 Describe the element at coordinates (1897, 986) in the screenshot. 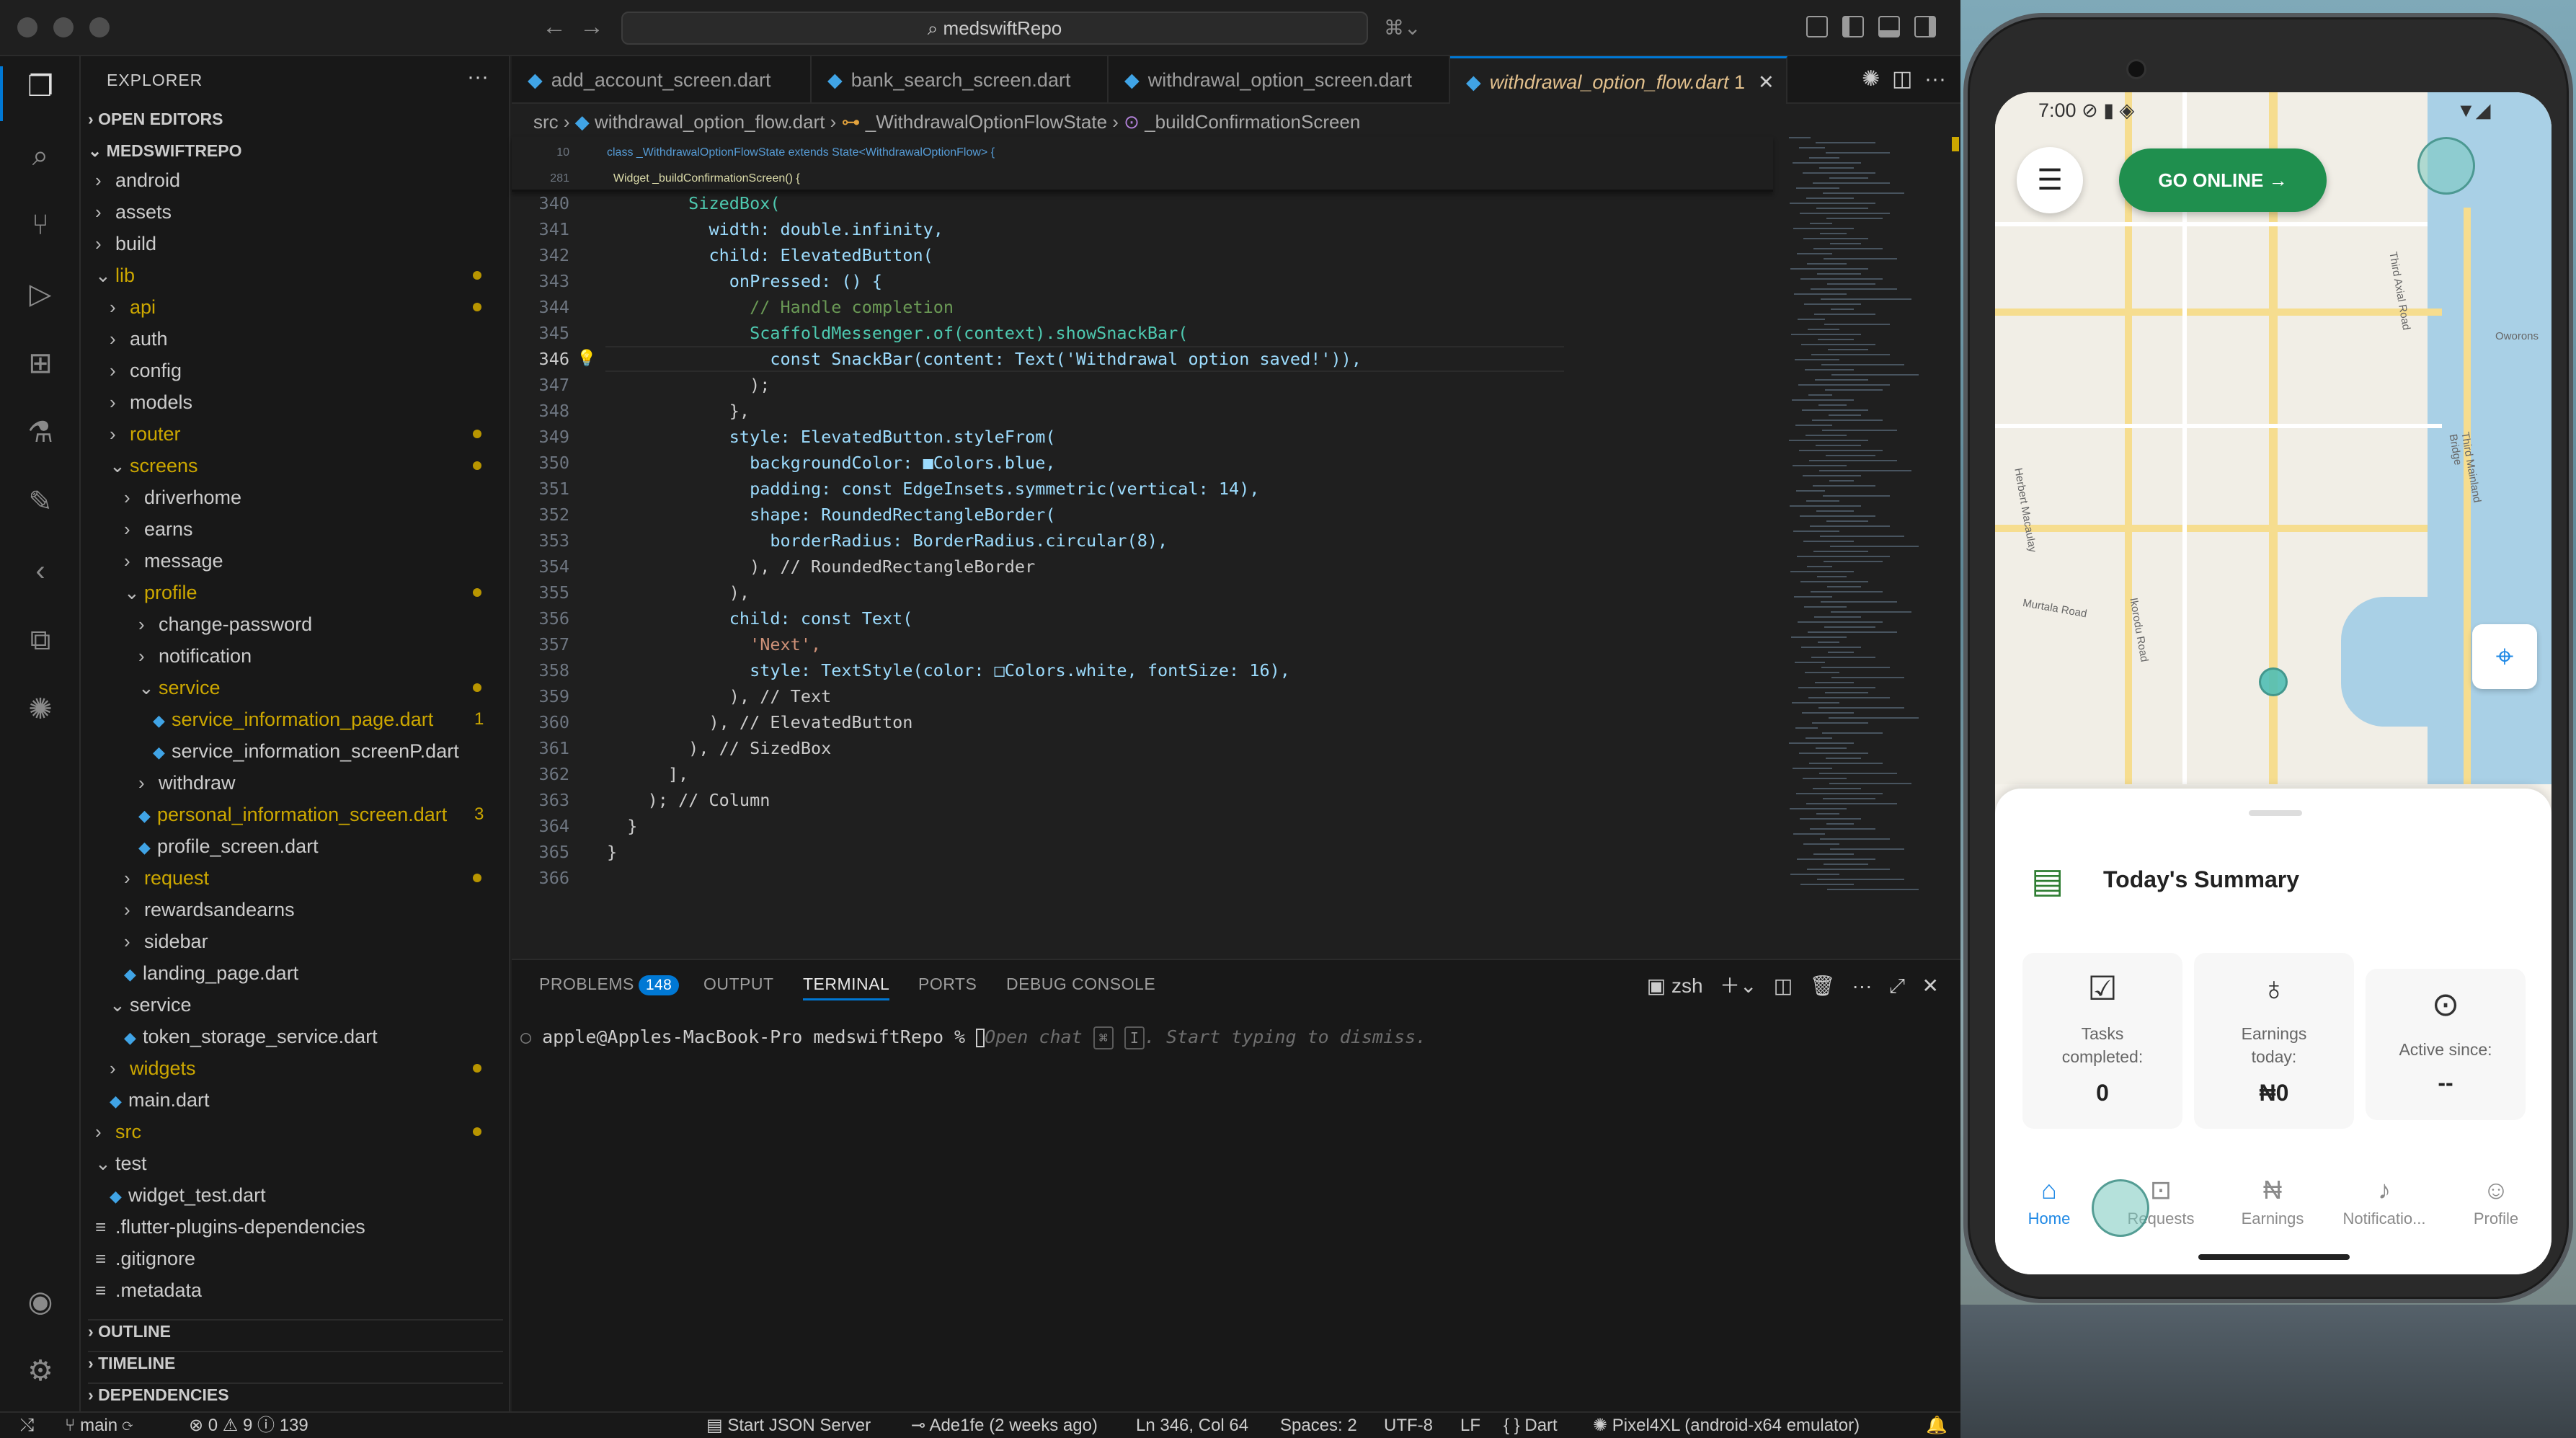

I see `maximize-panel-icon: ⤢` at that location.